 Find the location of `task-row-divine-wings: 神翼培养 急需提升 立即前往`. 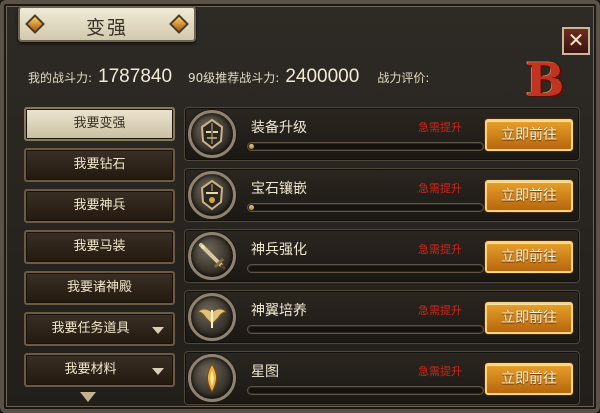

task-row-divine-wings: 神翼培养 急需提升 立即前往 is located at coordinates (382, 317).